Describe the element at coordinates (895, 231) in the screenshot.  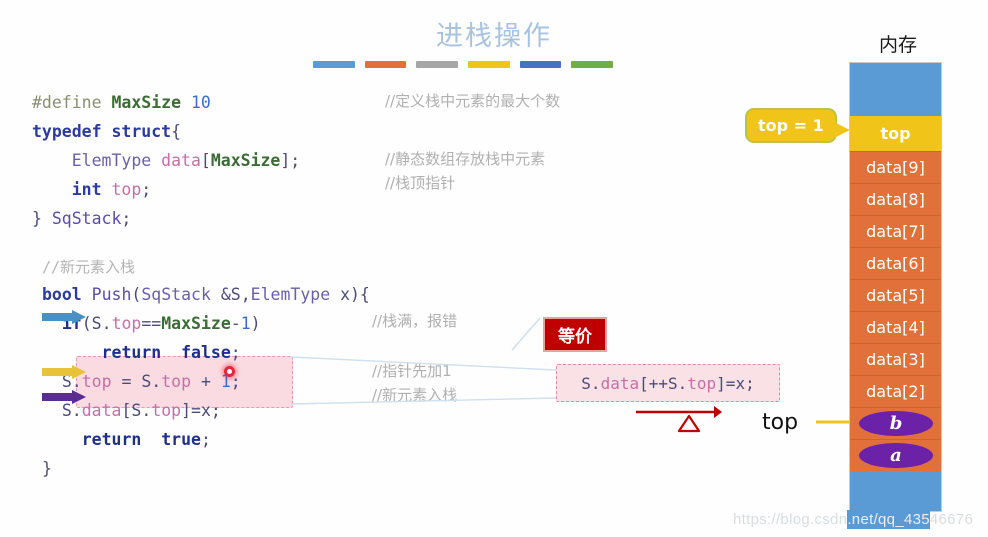
I see `memory-cell: data[7]` at that location.